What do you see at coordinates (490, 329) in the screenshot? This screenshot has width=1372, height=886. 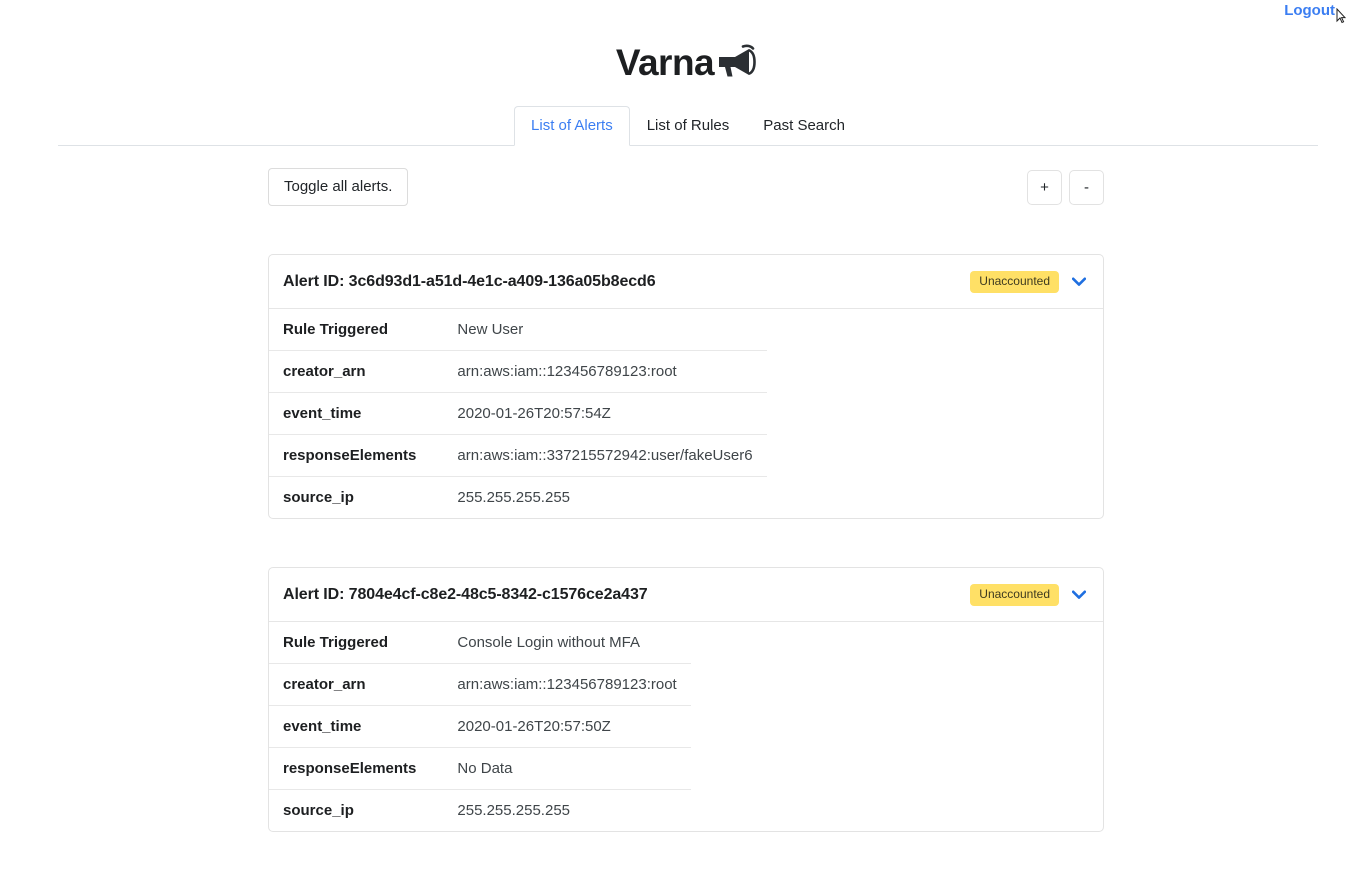 I see `detail-value: New User` at bounding box center [490, 329].